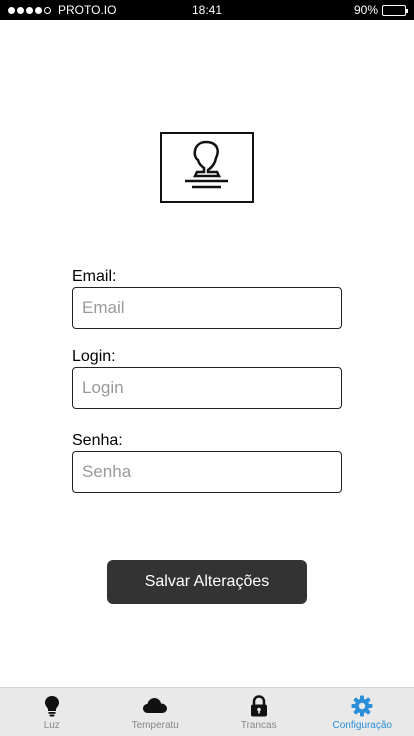  Describe the element at coordinates (258, 725) in the screenshot. I see `tab-label: Trancas` at that location.